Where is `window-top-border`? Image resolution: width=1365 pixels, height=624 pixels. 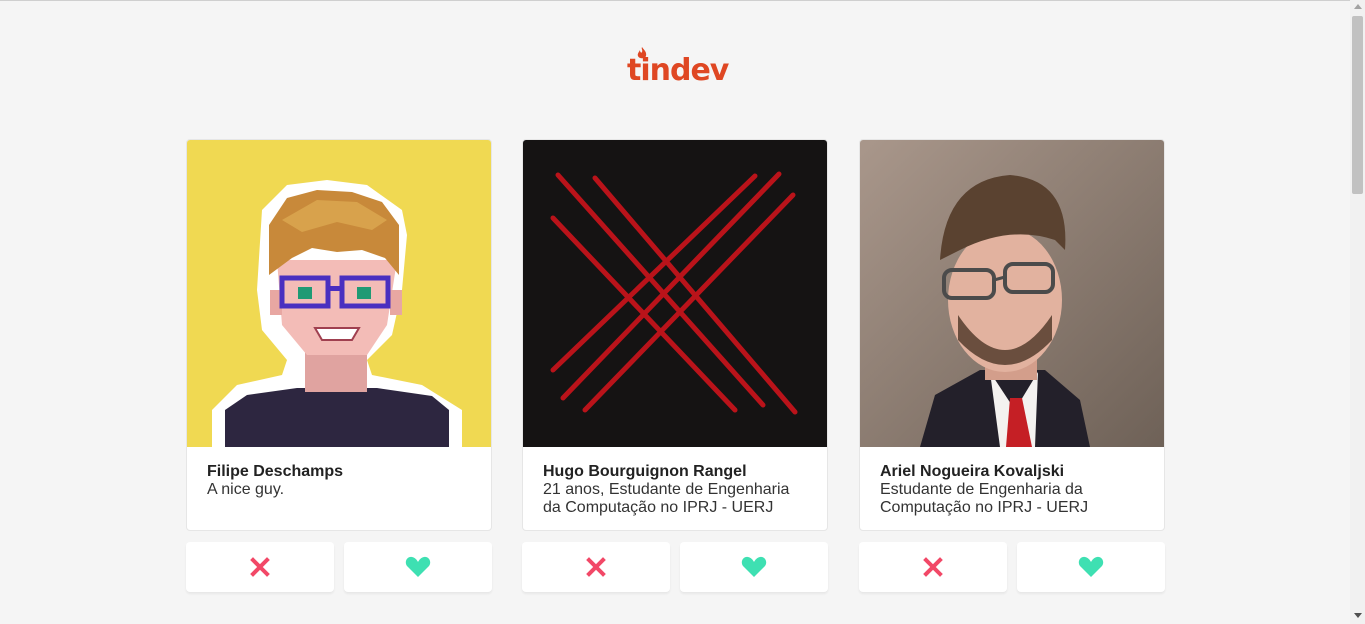
window-top-border is located at coordinates (675, 0).